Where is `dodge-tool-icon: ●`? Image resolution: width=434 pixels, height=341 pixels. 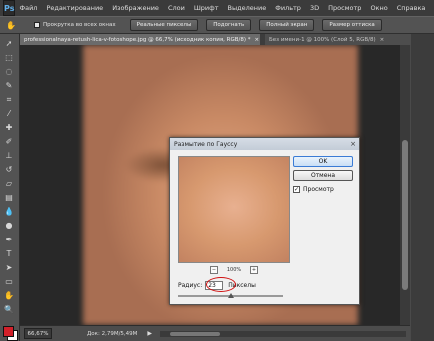 dodge-tool-icon: ● is located at coordinates (9, 225).